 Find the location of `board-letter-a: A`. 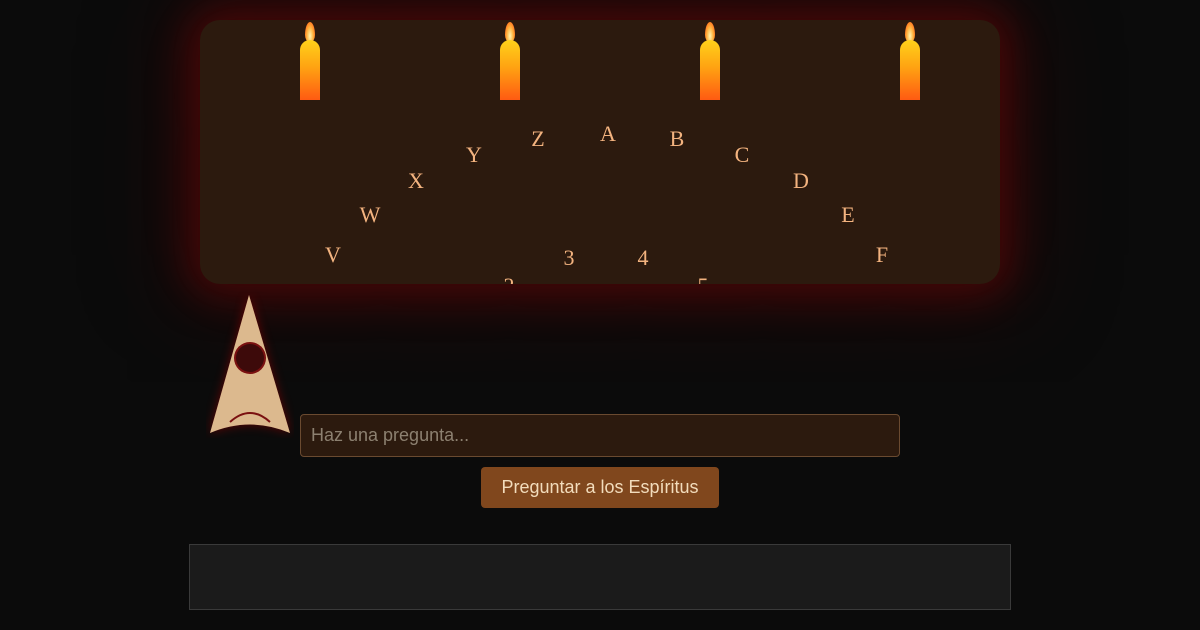

board-letter-a: A is located at coordinates (608, 133).